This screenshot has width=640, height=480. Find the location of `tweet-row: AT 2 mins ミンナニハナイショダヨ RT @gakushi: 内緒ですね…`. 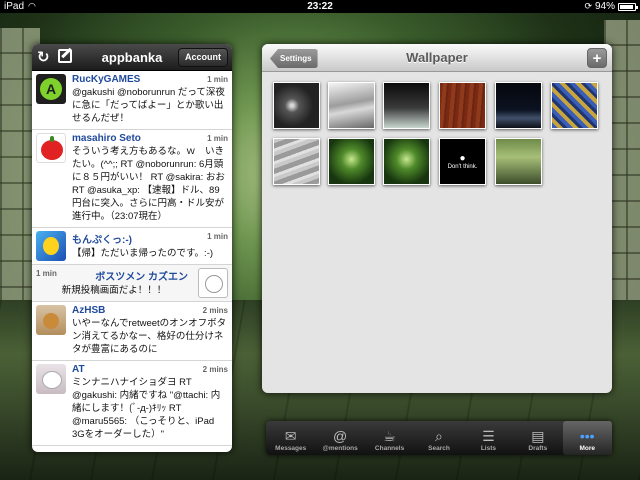

tweet-row: AT 2 mins ミンナニハナイショダヨ RT @gakushi: 内緒ですね… is located at coordinates (132, 403).